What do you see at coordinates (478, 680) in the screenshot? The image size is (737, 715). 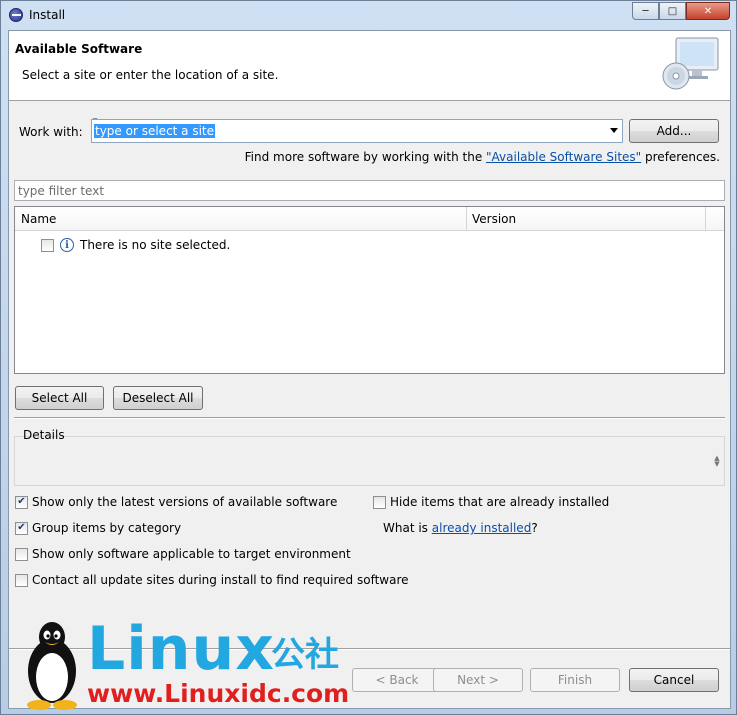 I see `next-button: Next >` at bounding box center [478, 680].